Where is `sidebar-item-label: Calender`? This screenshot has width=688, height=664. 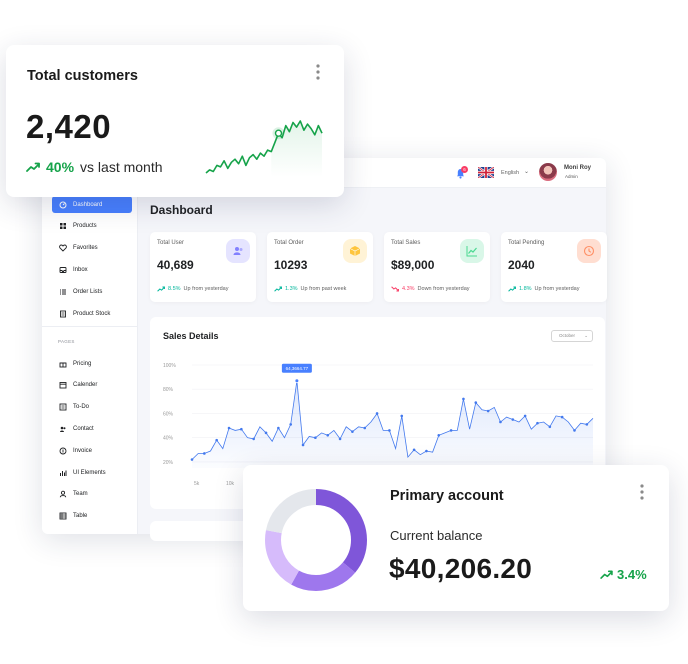
sidebar-item-label: Calender is located at coordinates (85, 385).